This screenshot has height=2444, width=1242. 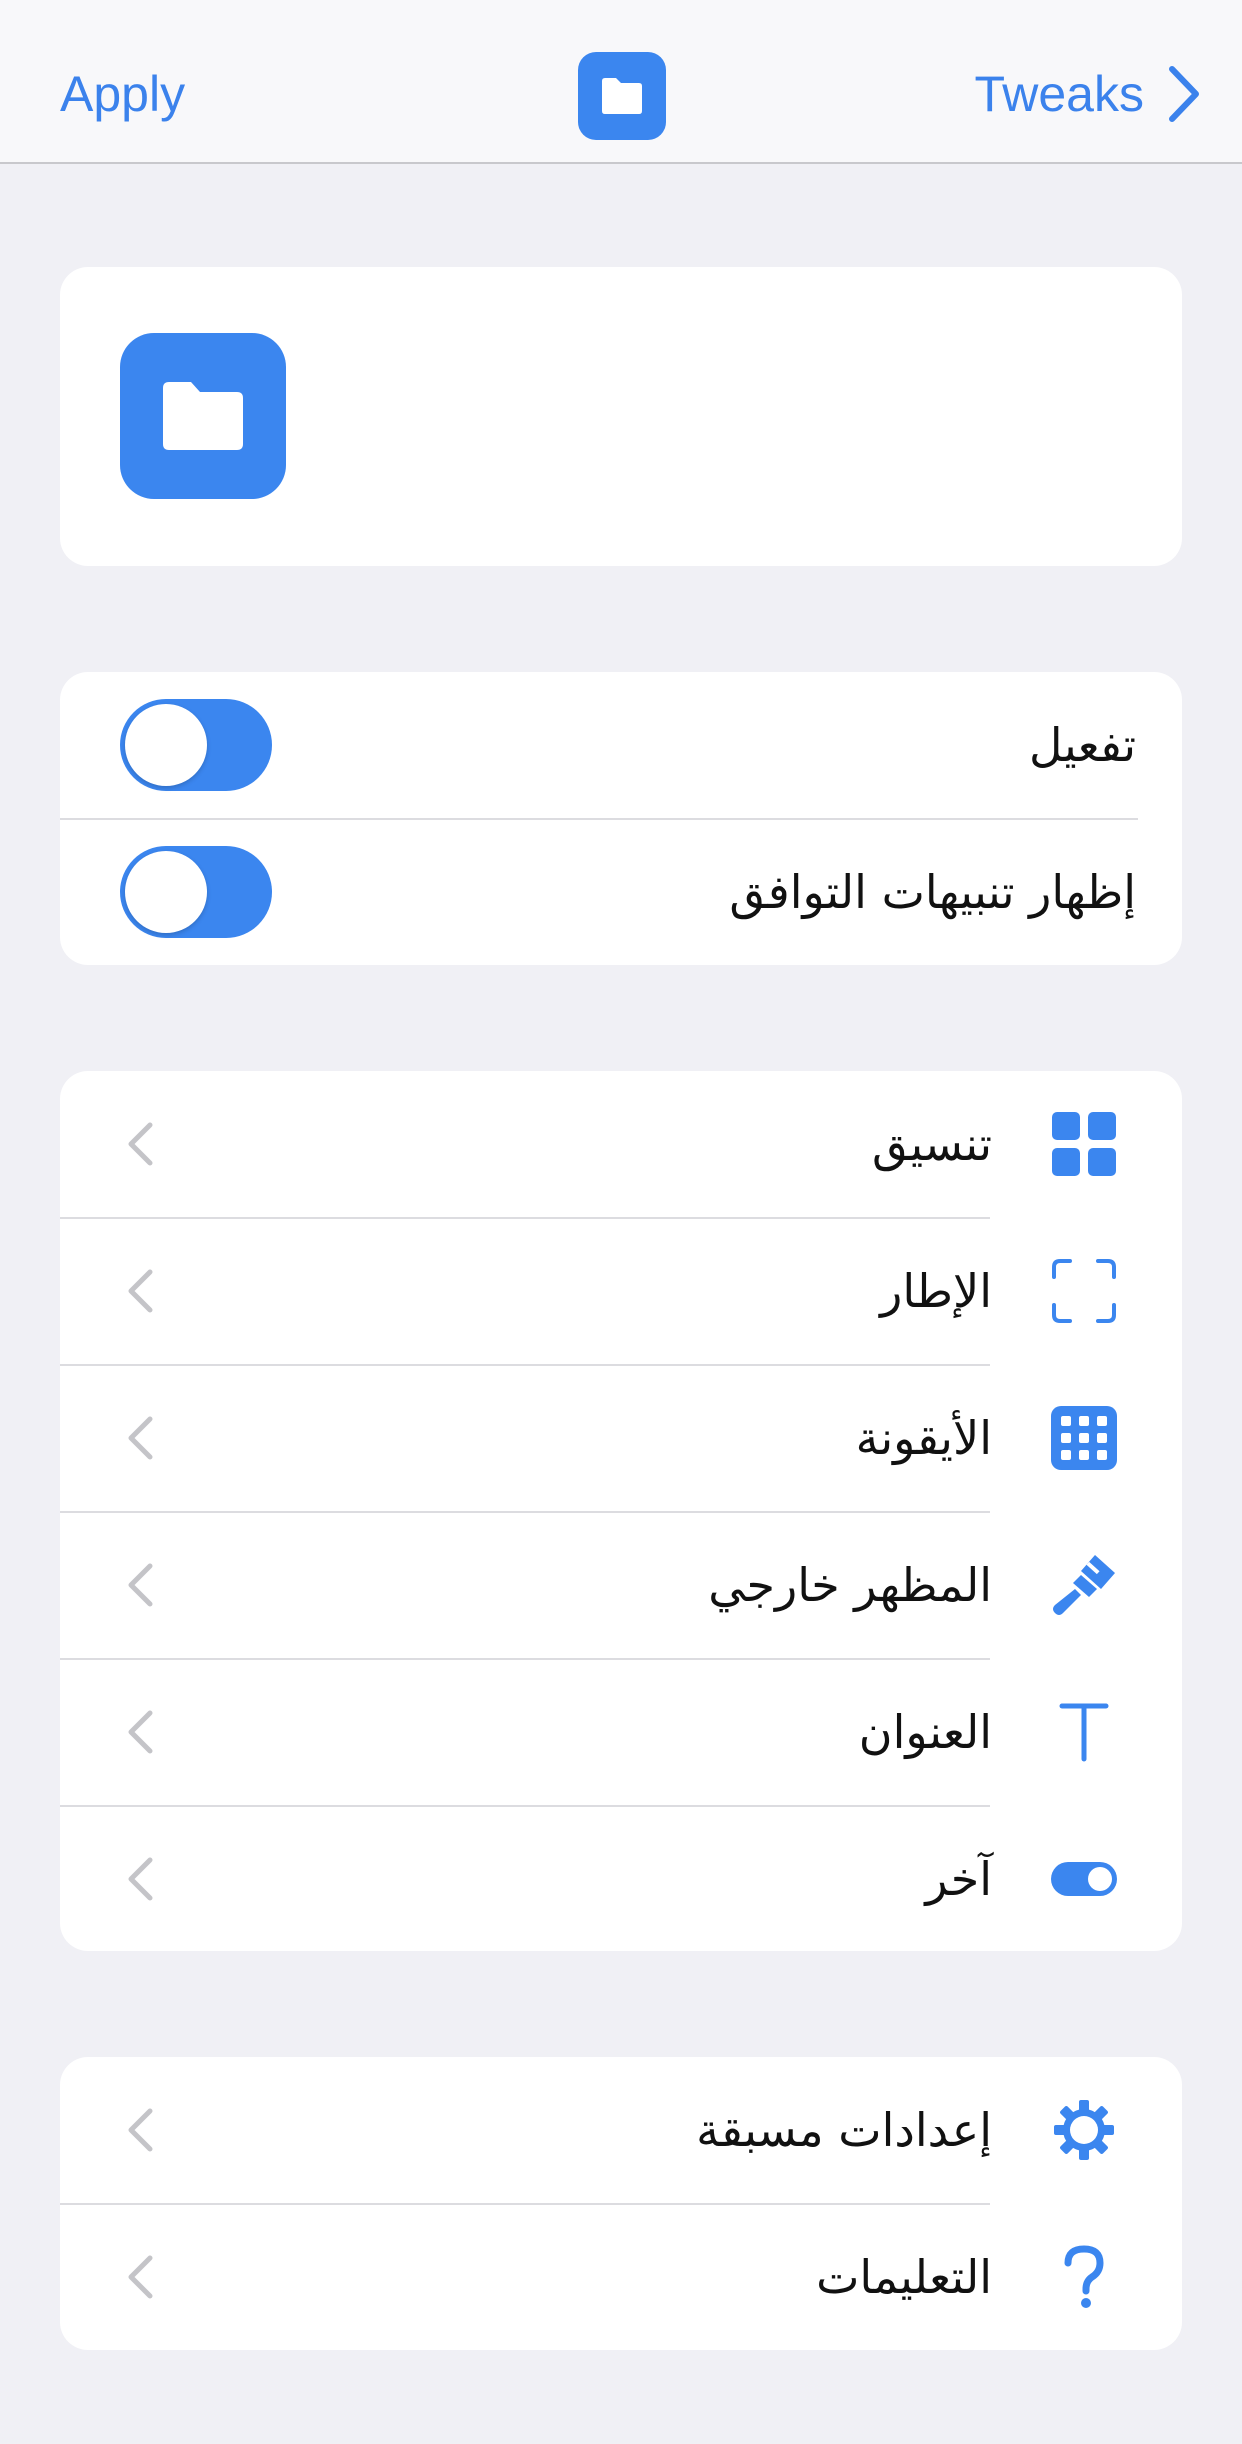 What do you see at coordinates (621, 1585) in the screenshot?
I see `menu-item-appearance: المظهر خارجي` at bounding box center [621, 1585].